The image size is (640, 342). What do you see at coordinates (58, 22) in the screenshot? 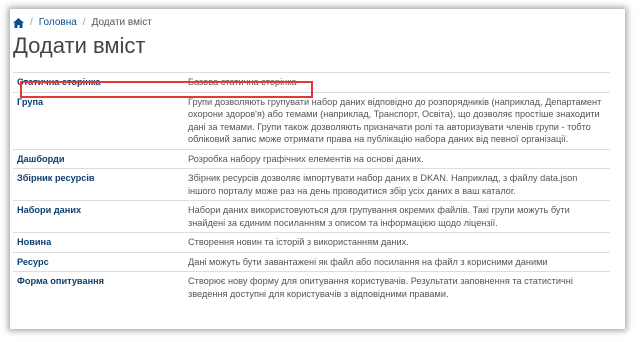
I see `breadcrumb-home-link: Головна` at bounding box center [58, 22].